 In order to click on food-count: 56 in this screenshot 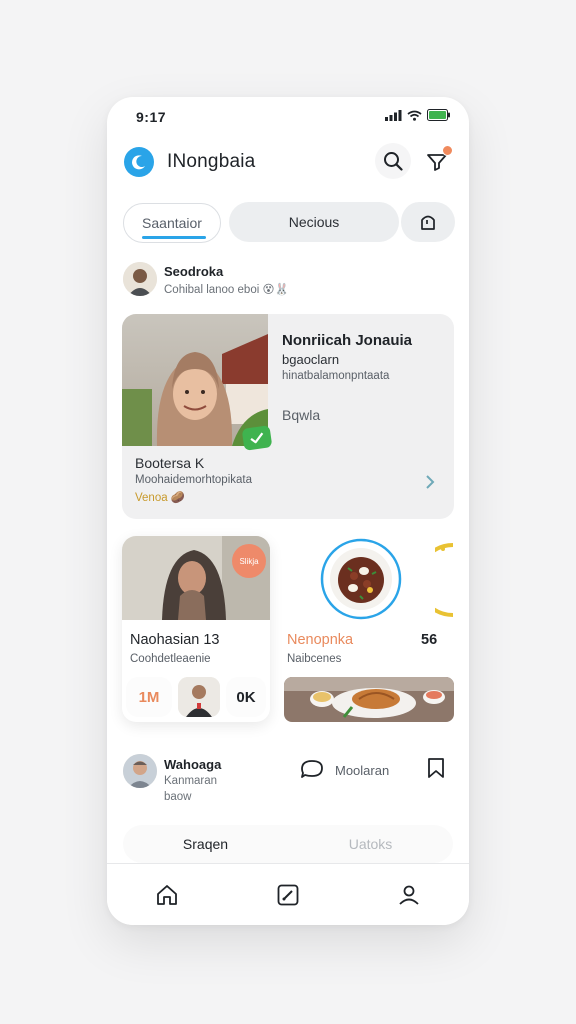, I will do `click(429, 640)`.